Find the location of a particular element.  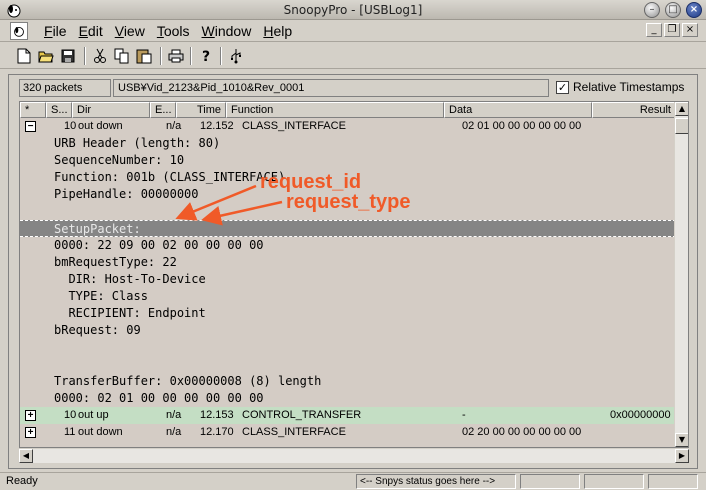

menu-label: ools is located at coordinates (176, 31).